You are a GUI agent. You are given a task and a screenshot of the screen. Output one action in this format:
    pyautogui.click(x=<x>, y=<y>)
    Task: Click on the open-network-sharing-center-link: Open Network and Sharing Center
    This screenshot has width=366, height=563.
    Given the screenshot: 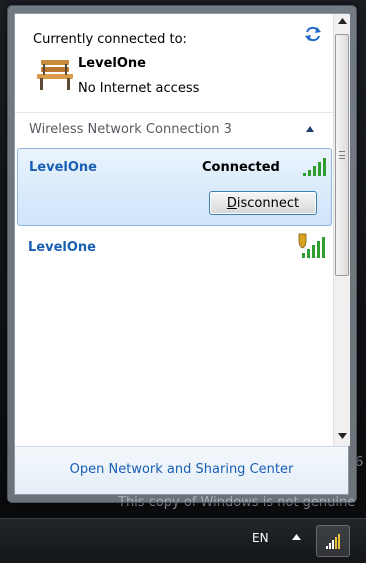 What is the action you would take?
    pyautogui.click(x=181, y=469)
    